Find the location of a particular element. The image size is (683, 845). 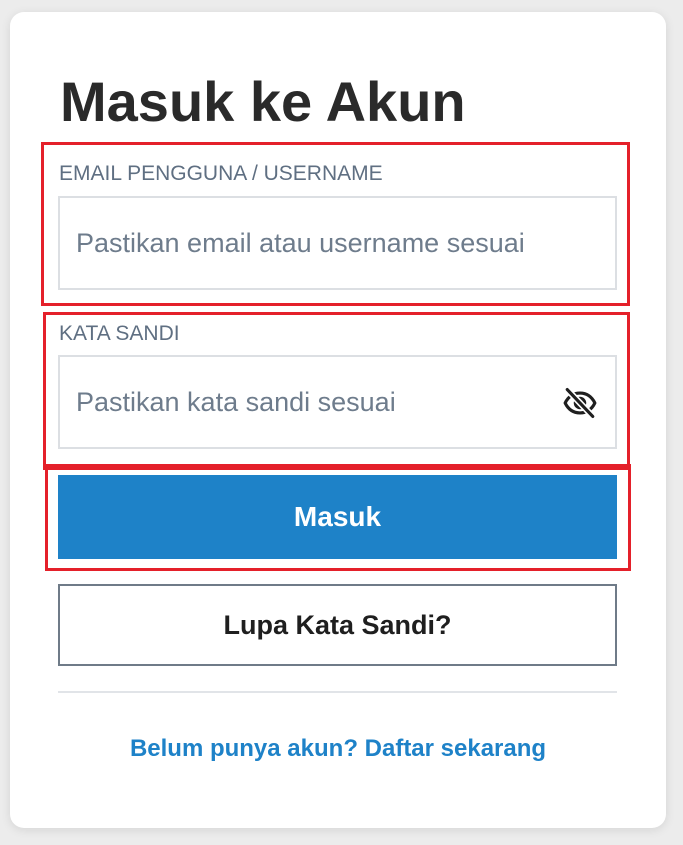

eye-slash-icon is located at coordinates (580, 403).